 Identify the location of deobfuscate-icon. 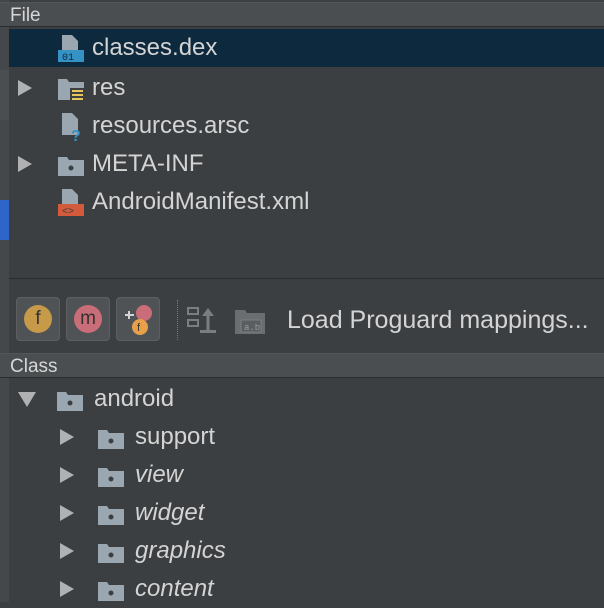
(202, 320).